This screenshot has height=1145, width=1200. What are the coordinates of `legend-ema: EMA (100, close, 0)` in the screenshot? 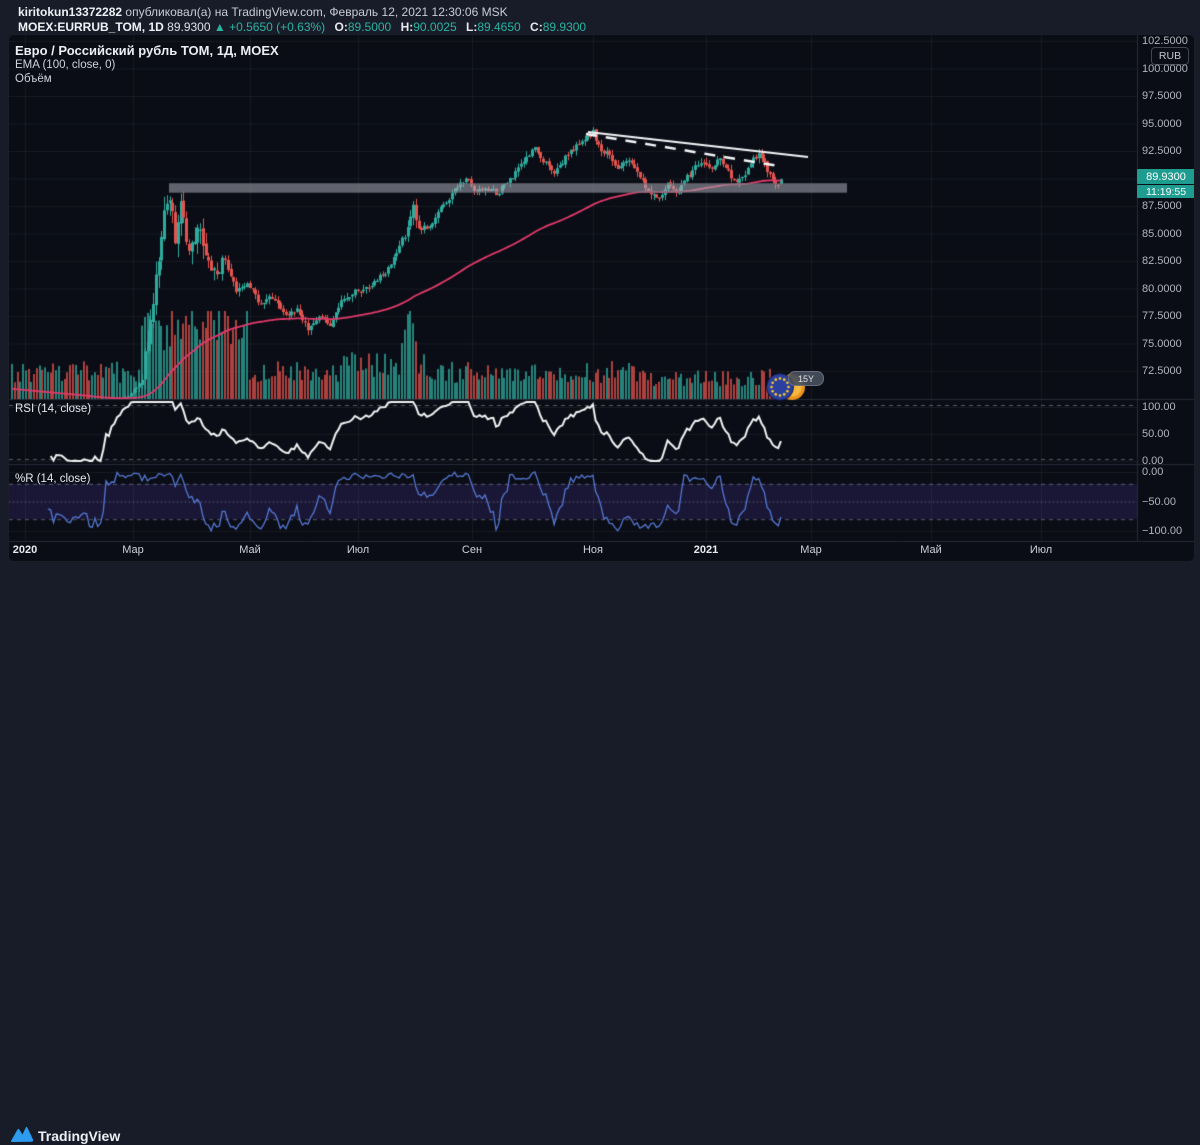 It's located at (65, 65).